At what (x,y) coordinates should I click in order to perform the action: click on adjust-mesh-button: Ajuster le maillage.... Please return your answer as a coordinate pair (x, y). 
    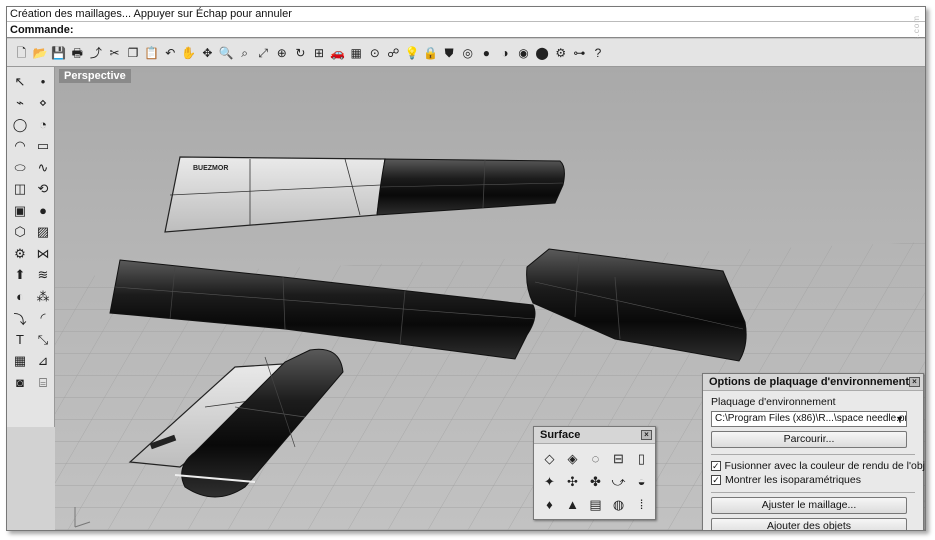
    Looking at the image, I should click on (809, 505).